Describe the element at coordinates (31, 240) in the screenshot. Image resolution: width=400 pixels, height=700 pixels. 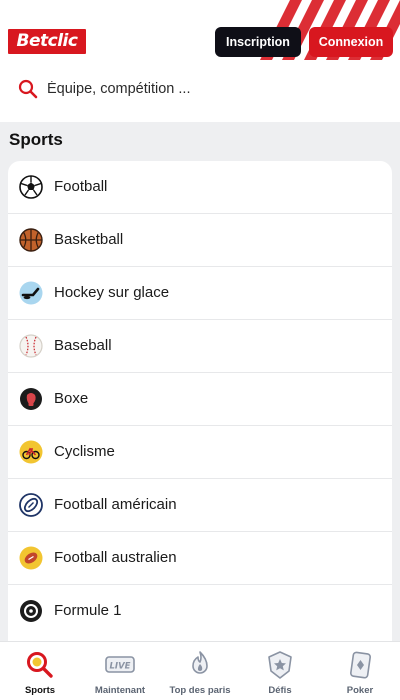
I see `basketball-icon` at that location.